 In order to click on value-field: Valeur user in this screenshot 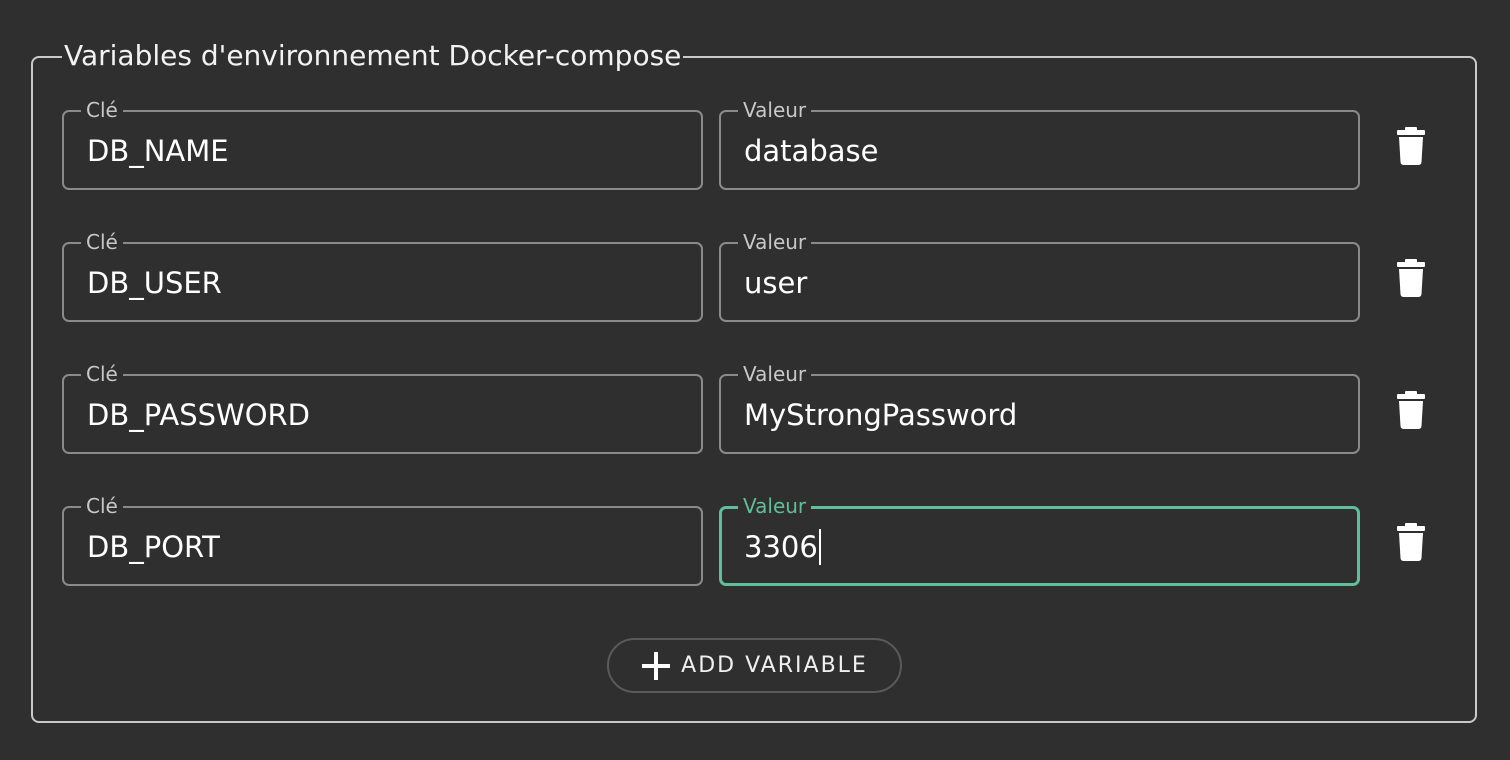, I will do `click(1039, 276)`.